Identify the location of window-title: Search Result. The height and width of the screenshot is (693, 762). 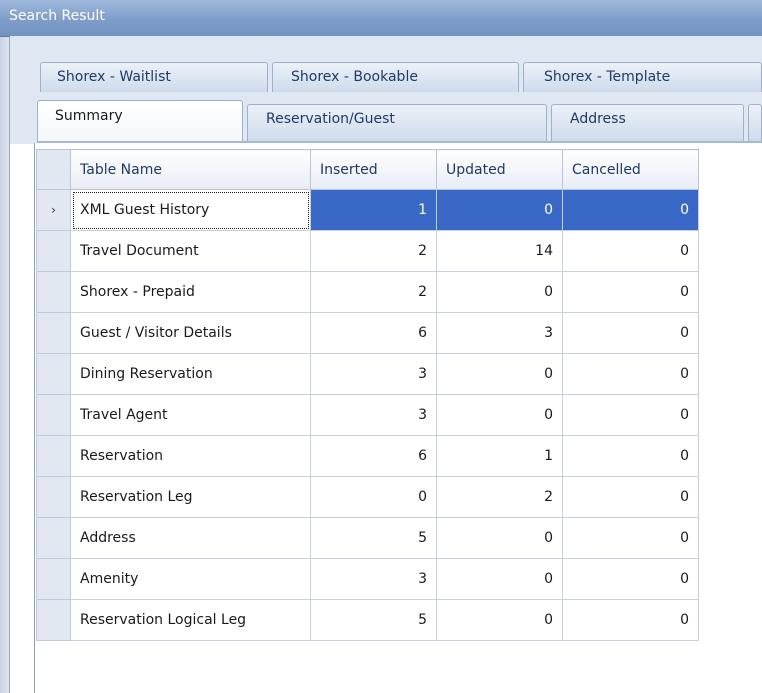
(57, 16).